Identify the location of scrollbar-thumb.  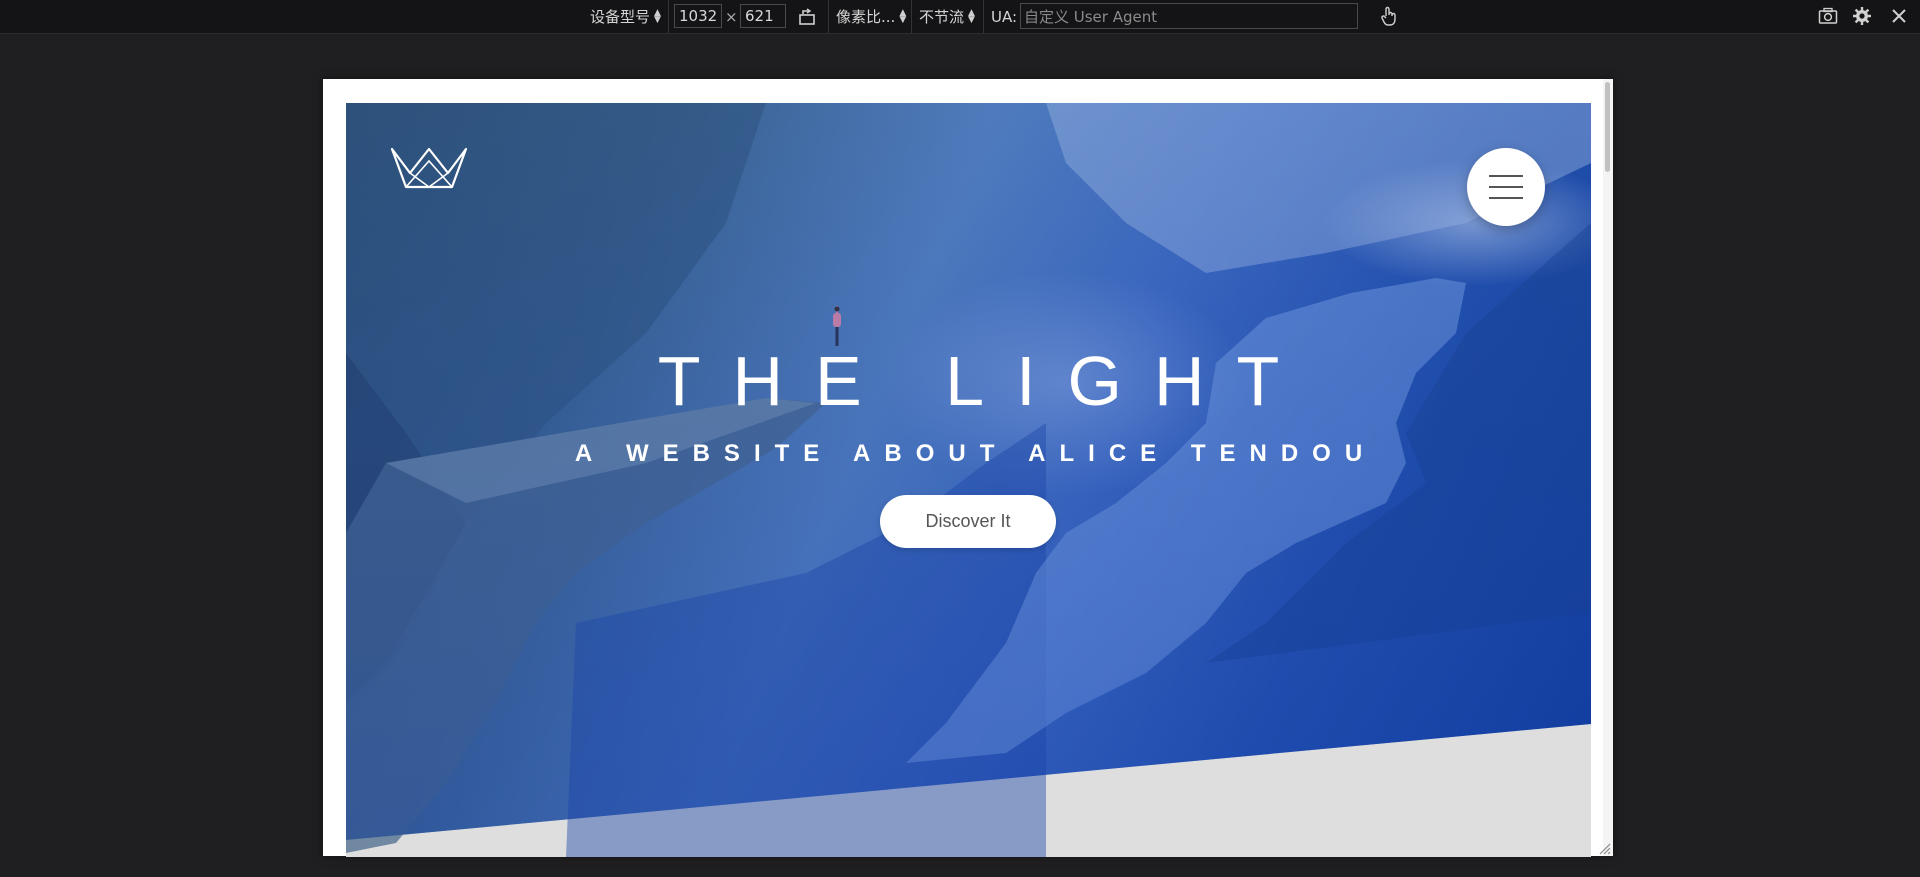
(1607, 127).